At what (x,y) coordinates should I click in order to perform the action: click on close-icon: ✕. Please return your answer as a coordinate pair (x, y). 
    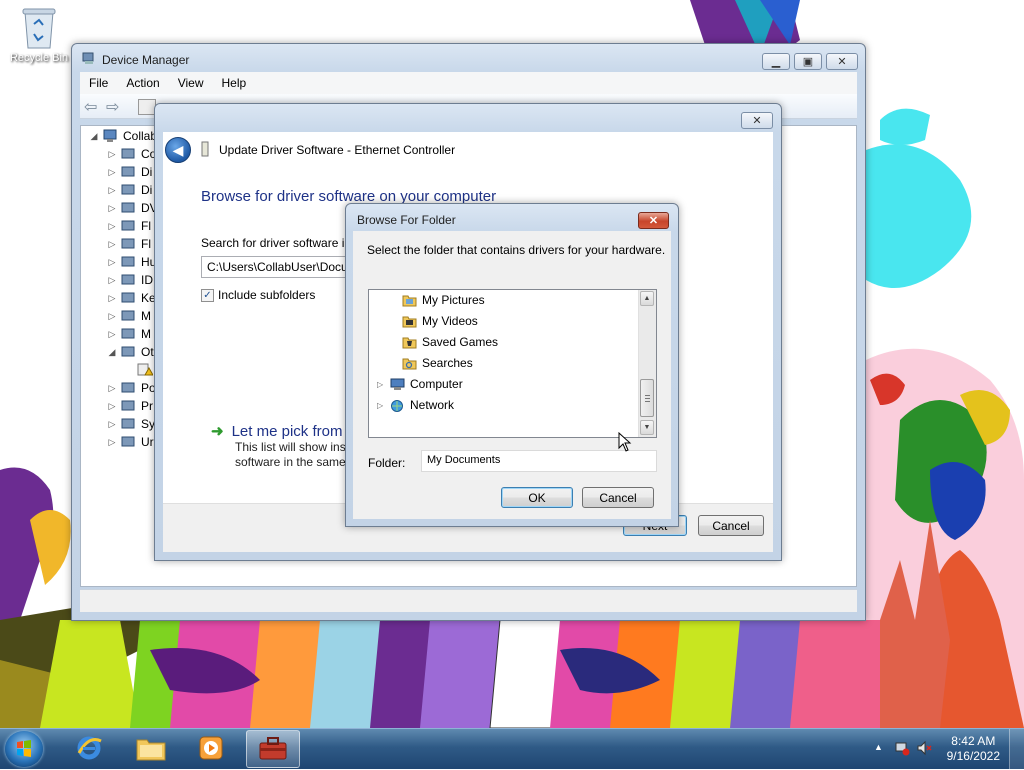
    Looking at the image, I should click on (653, 221).